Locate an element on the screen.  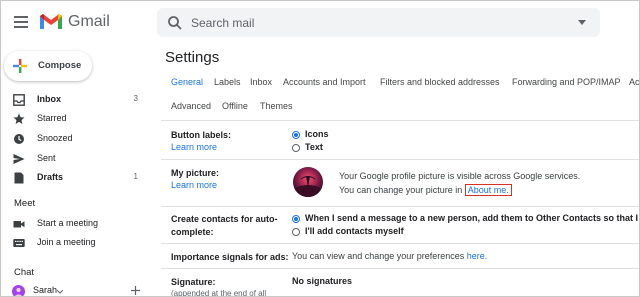
sidebar-item-label: Drafts is located at coordinates (50, 177).